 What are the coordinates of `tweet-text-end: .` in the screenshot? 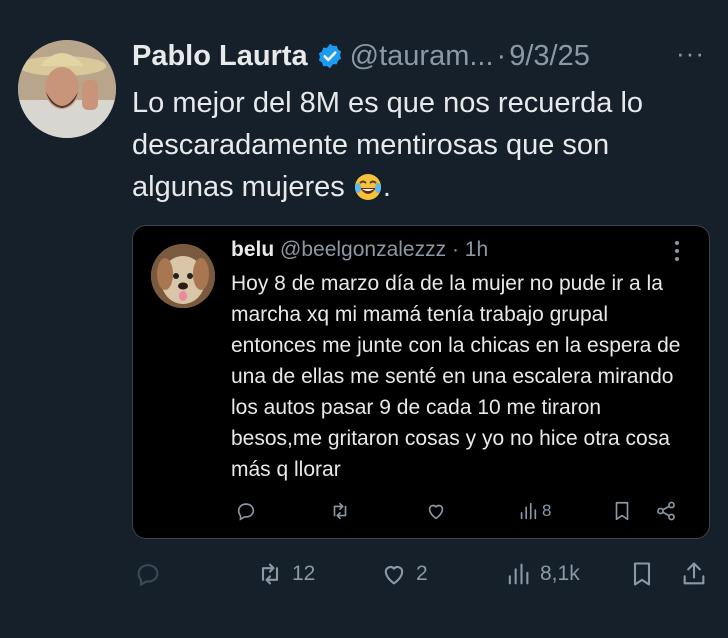 It's located at (386, 187).